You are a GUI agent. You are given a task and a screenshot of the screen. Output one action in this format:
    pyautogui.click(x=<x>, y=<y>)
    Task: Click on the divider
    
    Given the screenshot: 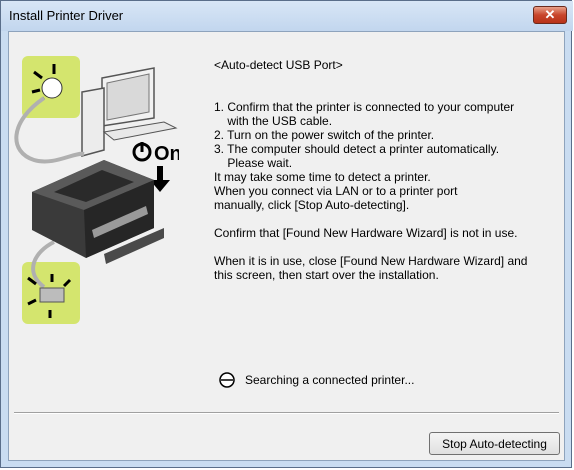 What is the action you would take?
    pyautogui.click(x=286, y=413)
    